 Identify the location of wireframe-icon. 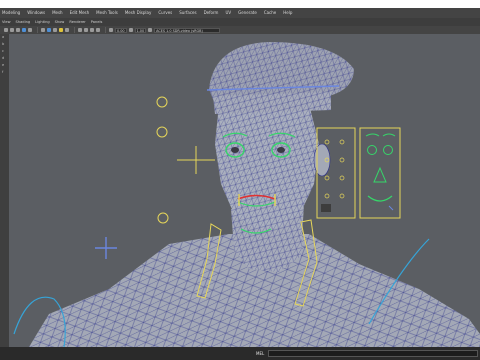
(43, 30).